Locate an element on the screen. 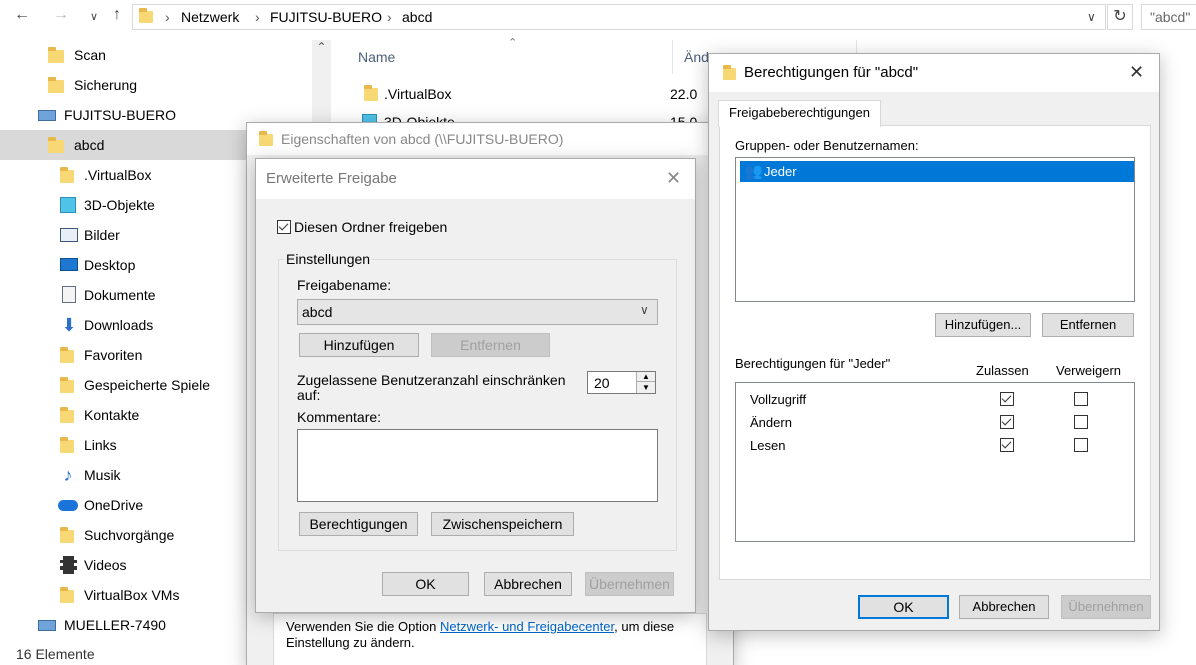  scroll-up-arrow-icon: ⌃ is located at coordinates (321, 51).